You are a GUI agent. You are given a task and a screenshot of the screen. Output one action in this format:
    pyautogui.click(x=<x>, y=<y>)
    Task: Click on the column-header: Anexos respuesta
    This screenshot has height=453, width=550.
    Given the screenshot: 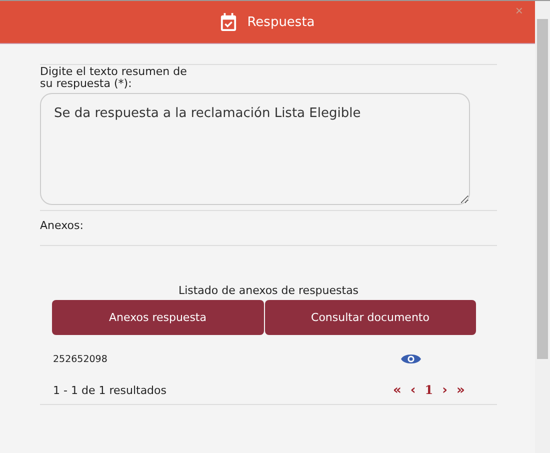 What is the action you would take?
    pyautogui.click(x=158, y=317)
    